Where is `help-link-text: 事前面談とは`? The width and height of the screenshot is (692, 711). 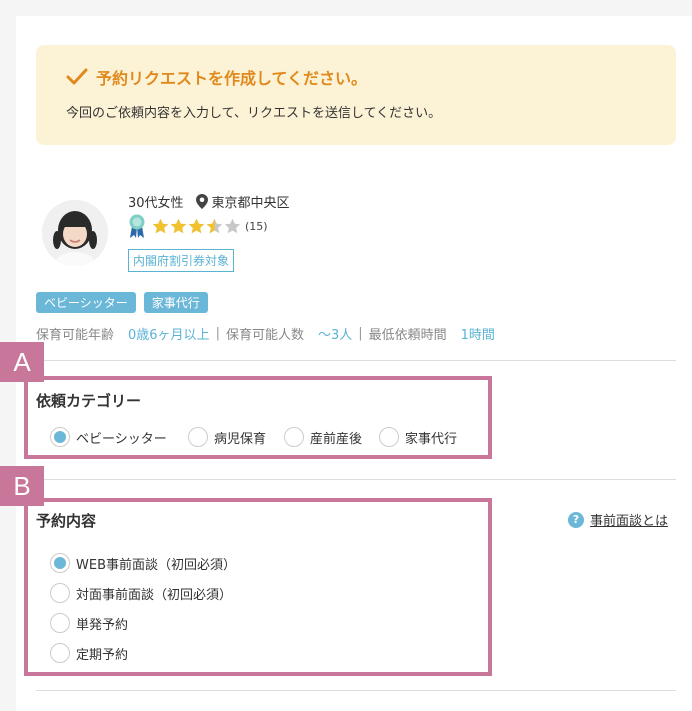
help-link-text: 事前面談とは is located at coordinates (629, 519).